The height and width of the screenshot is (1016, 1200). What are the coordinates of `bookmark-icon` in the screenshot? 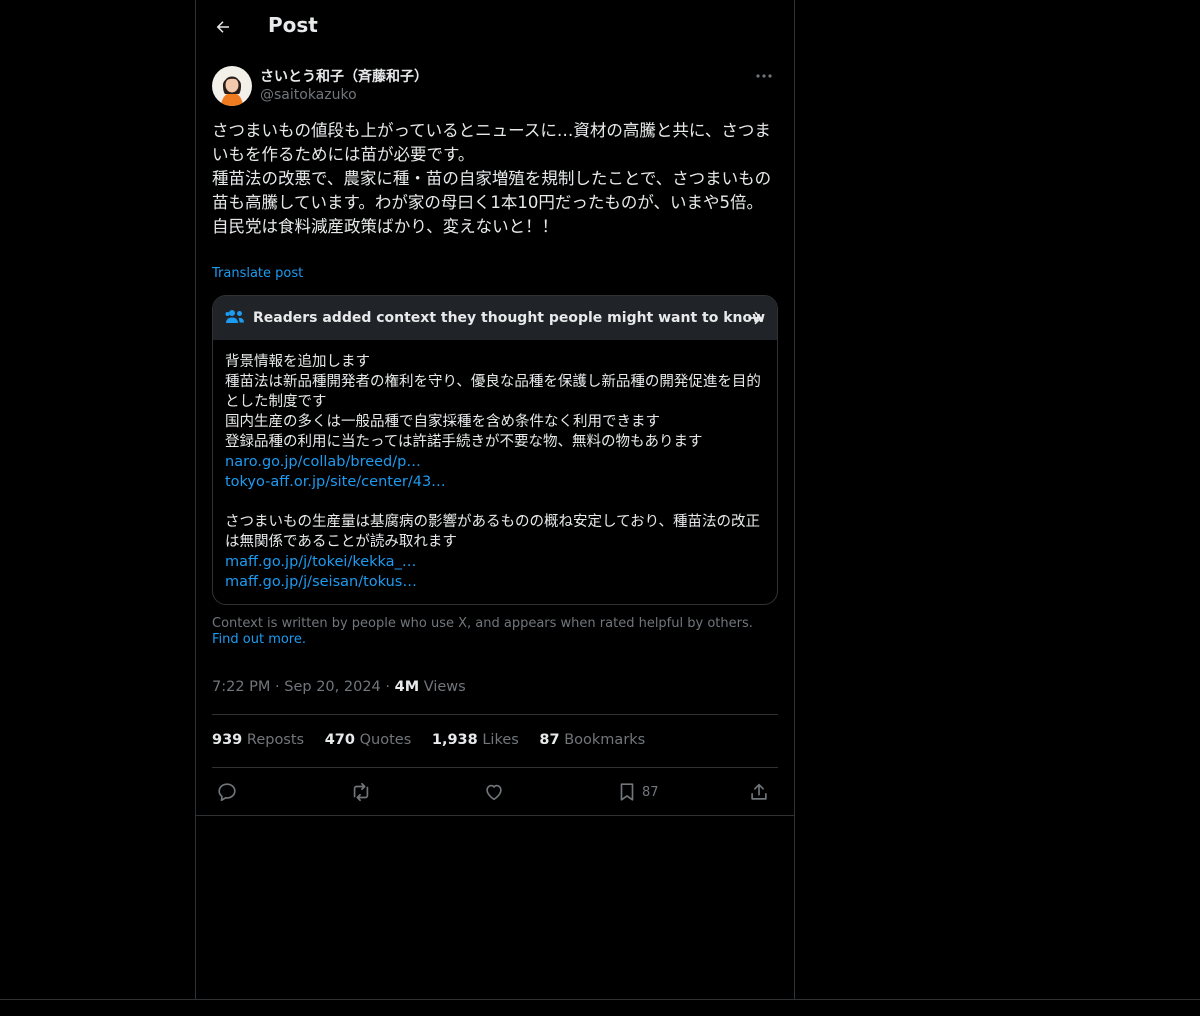 It's located at (627, 792).